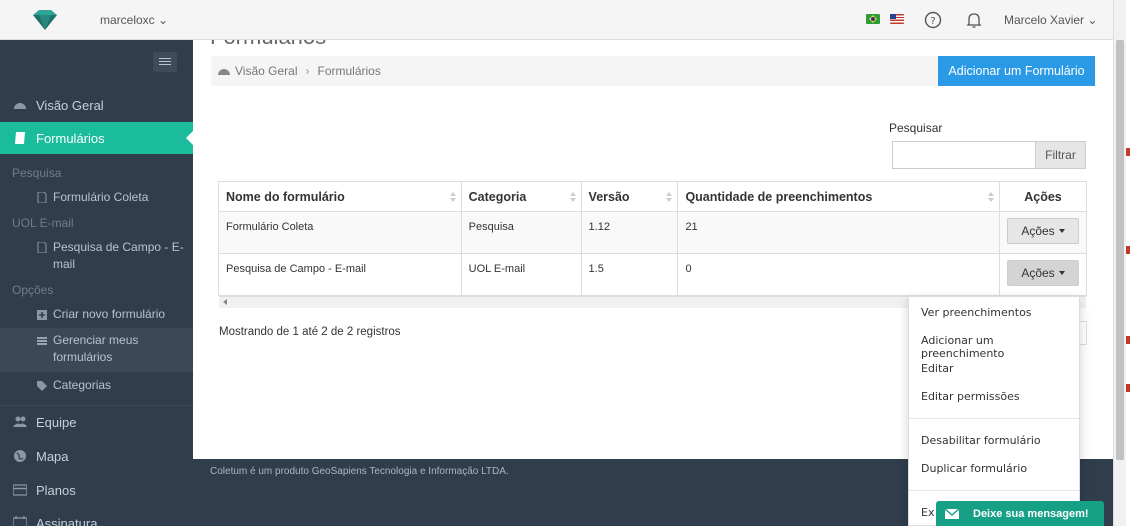 The width and height of the screenshot is (1130, 526). I want to click on search-input, so click(964, 155).